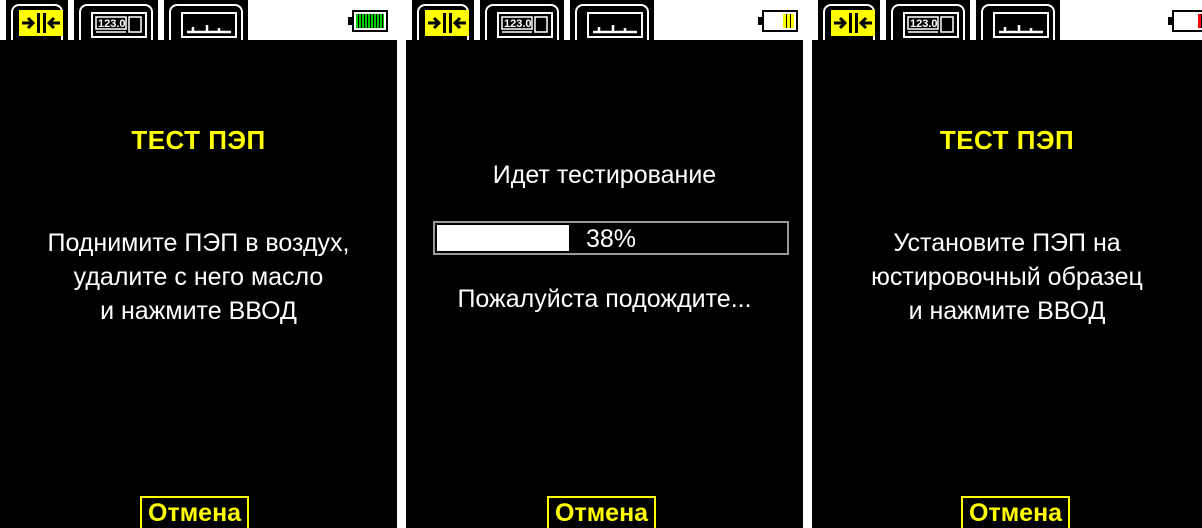 Image resolution: width=1202 pixels, height=528 pixels. Describe the element at coordinates (604, 175) in the screenshot. I see `status-text: Идет тестирование` at that location.